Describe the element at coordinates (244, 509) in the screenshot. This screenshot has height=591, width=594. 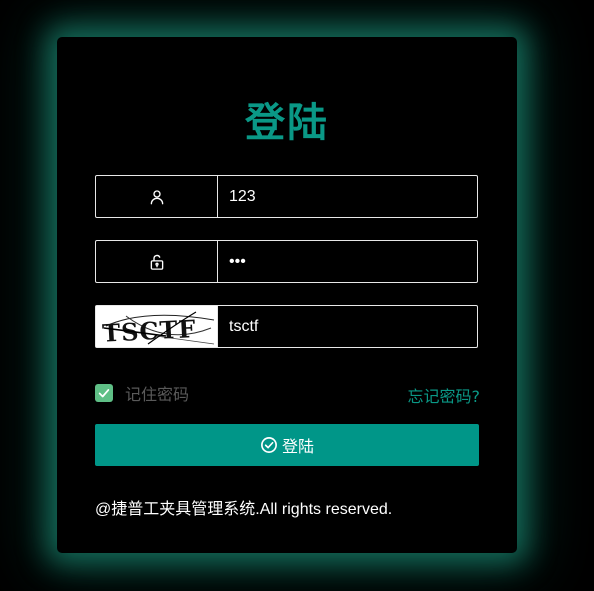
I see `copyright-footer: @捷普工夹具管理系统.All rights reserved.` at that location.